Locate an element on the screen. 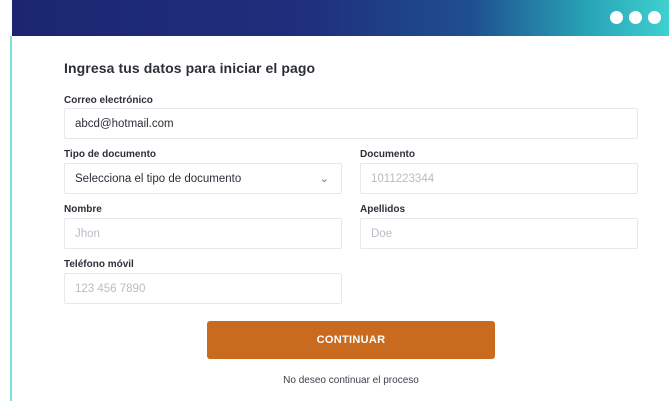  form-title: Ingresa tus datos para iniciar el pago is located at coordinates (190, 68).